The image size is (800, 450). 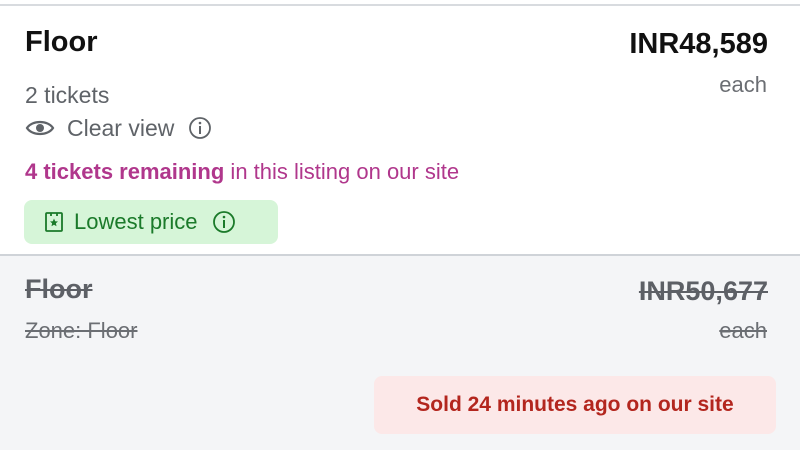 What do you see at coordinates (575, 405) in the screenshot?
I see `sold-status-badge: Sold 24 minutes ago on our site` at bounding box center [575, 405].